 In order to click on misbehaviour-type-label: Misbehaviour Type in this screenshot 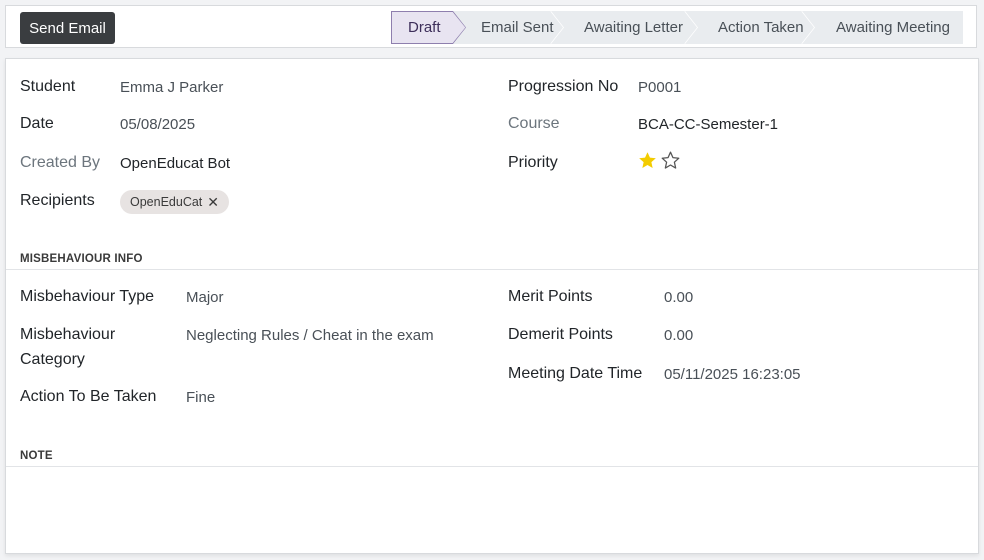, I will do `click(87, 296)`.